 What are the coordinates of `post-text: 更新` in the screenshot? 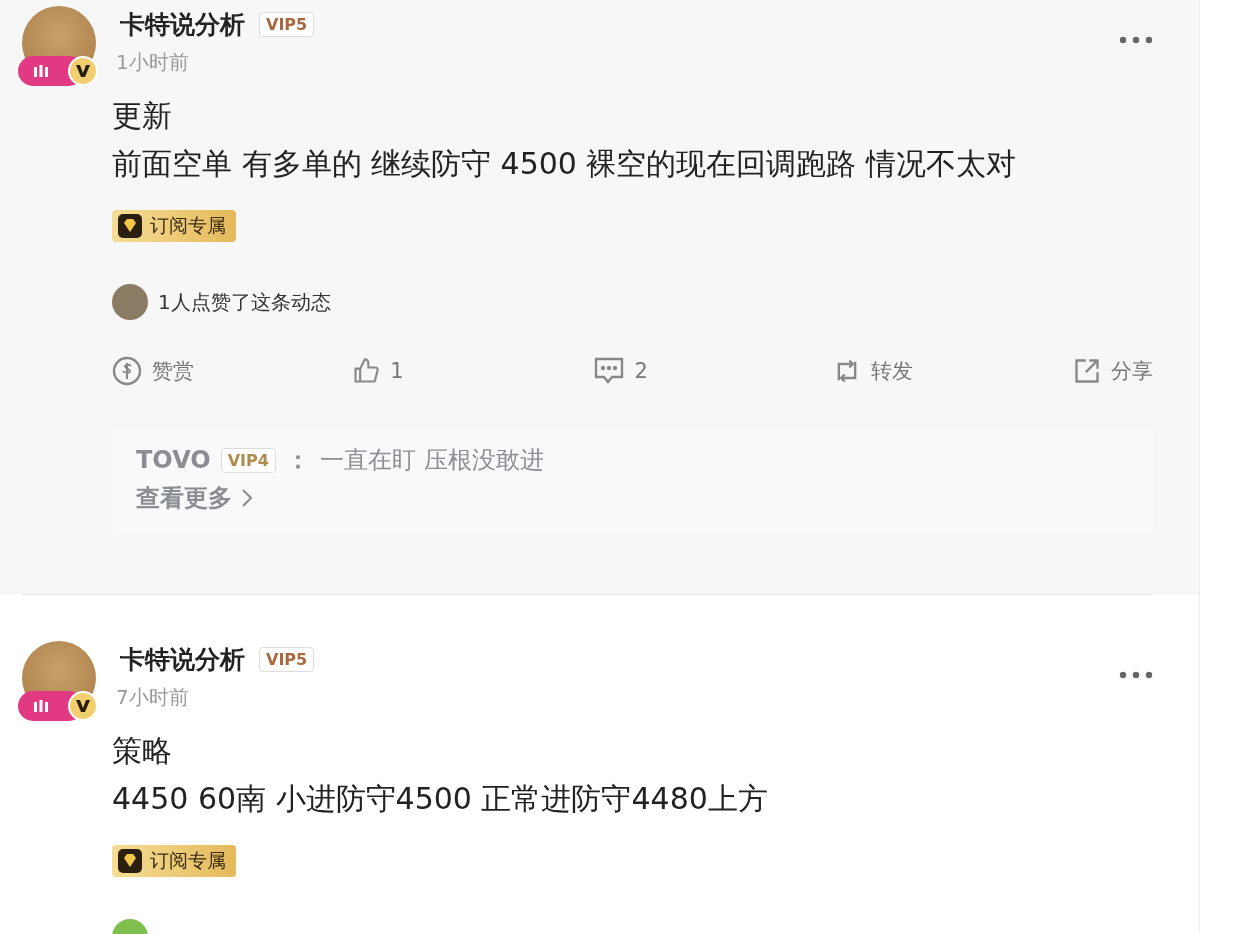 It's located at (142, 116).